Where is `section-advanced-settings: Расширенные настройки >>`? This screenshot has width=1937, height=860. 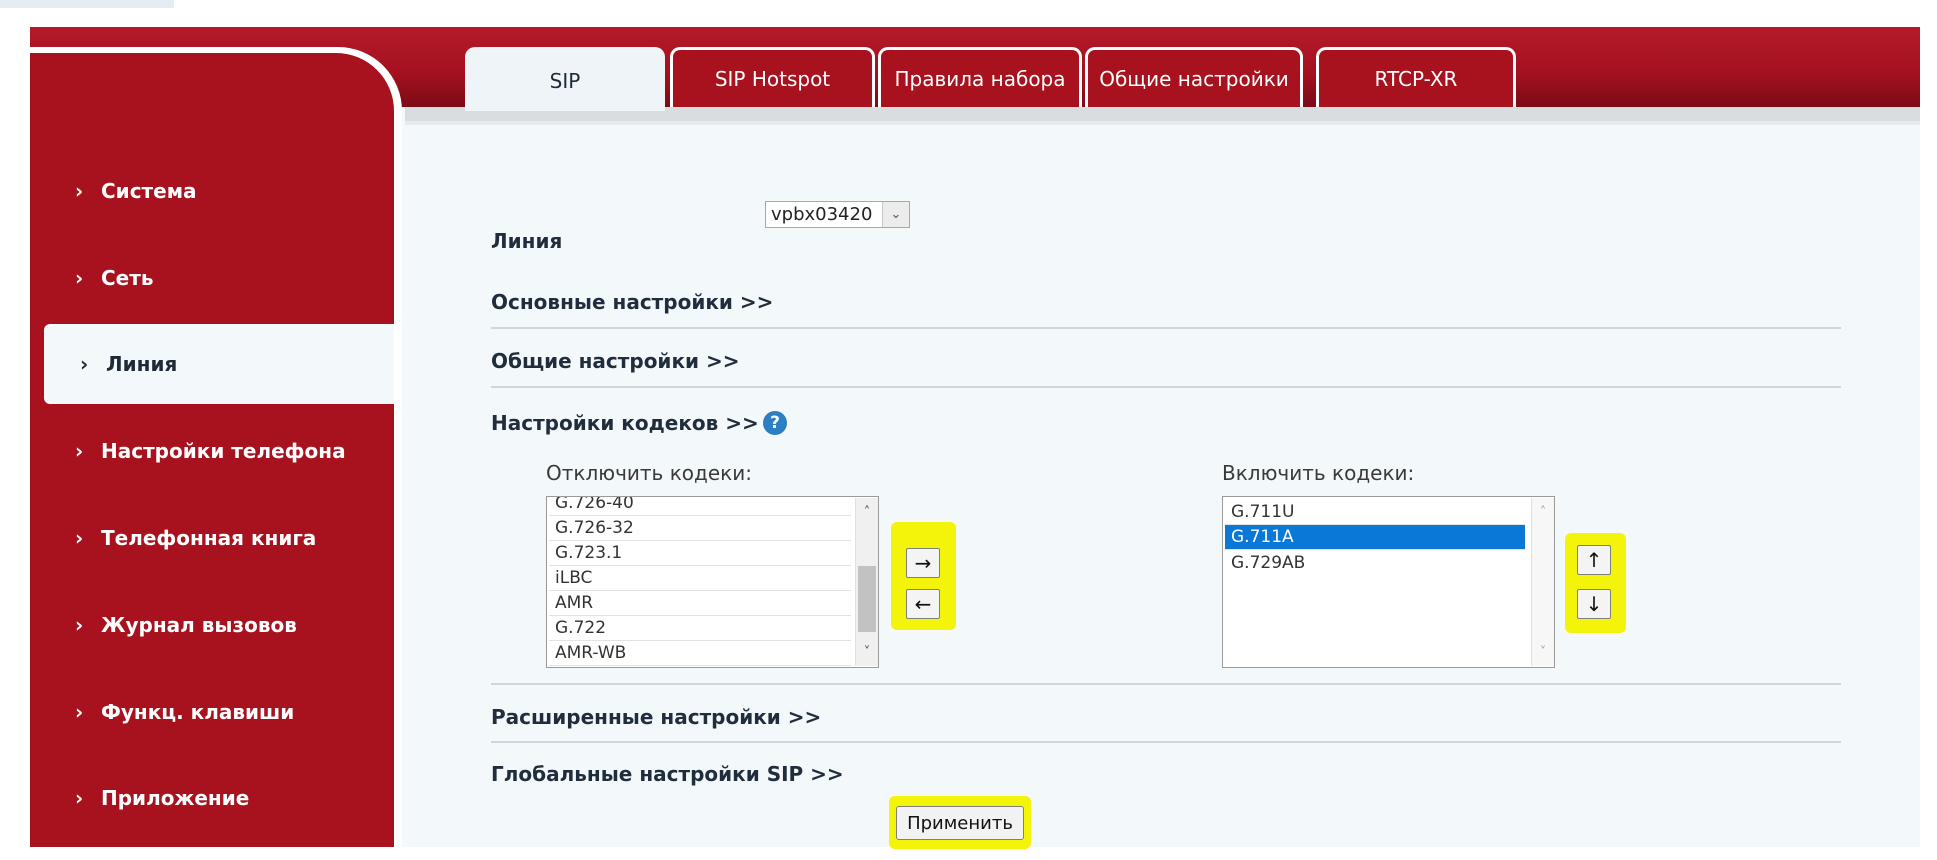 section-advanced-settings: Расширенные настройки >> is located at coordinates (656, 717).